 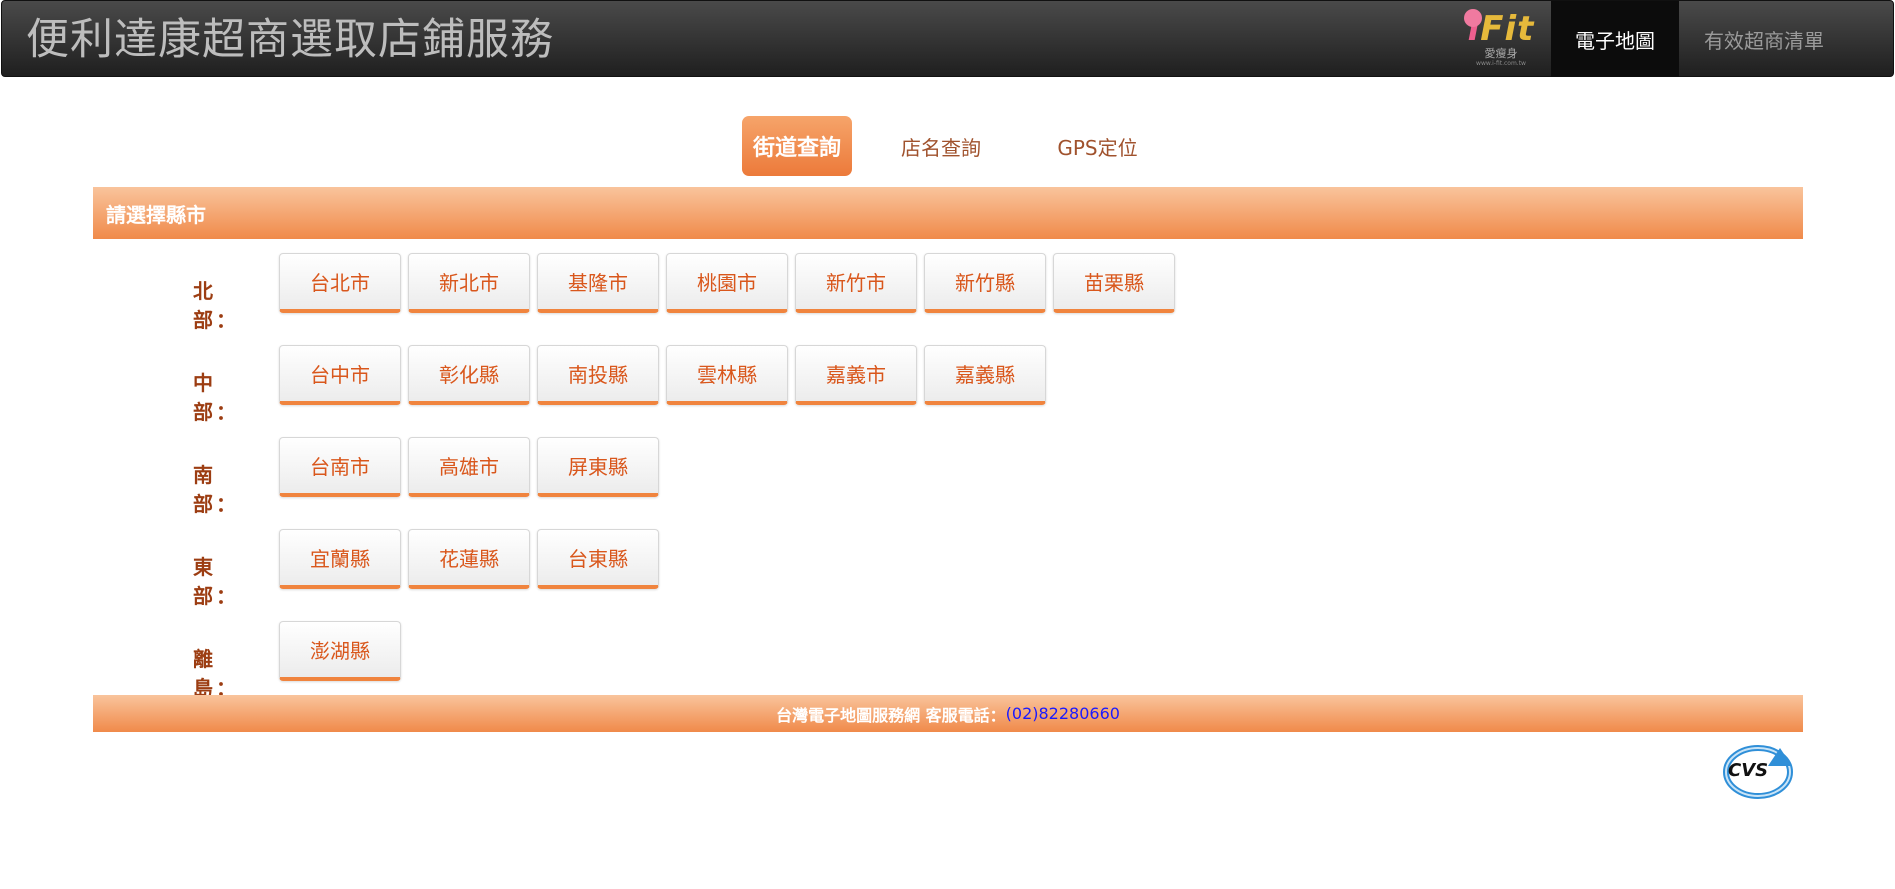 I want to click on region-label: 南 部：, so click(x=216, y=489).